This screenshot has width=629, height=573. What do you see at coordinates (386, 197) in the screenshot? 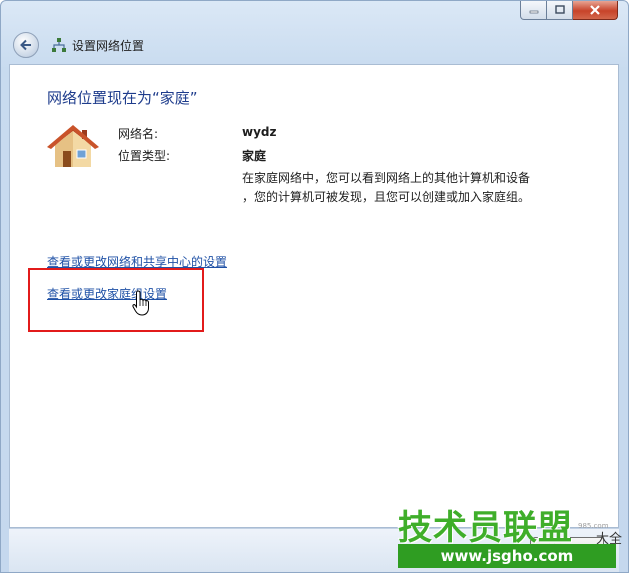
I see `description-line-2: ，您的计算机可被发现，且您可以创建或加入家庭组。` at bounding box center [386, 197].